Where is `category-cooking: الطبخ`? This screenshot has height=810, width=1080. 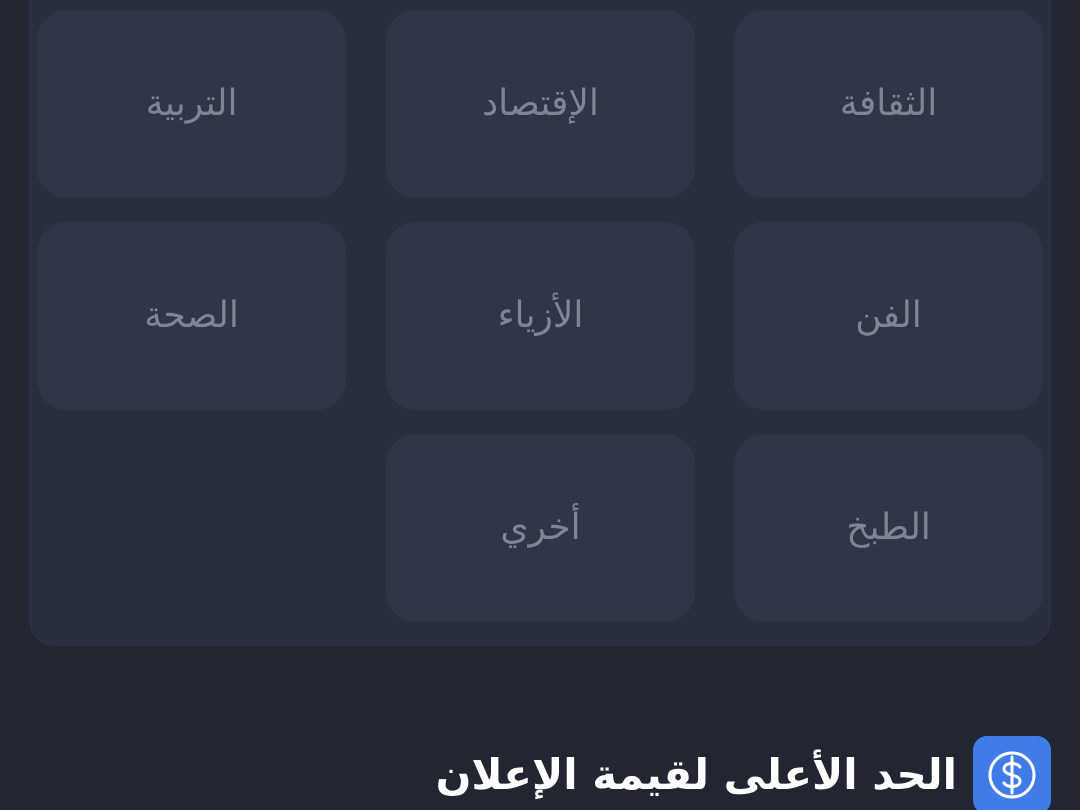 category-cooking: الطبخ is located at coordinates (888, 528).